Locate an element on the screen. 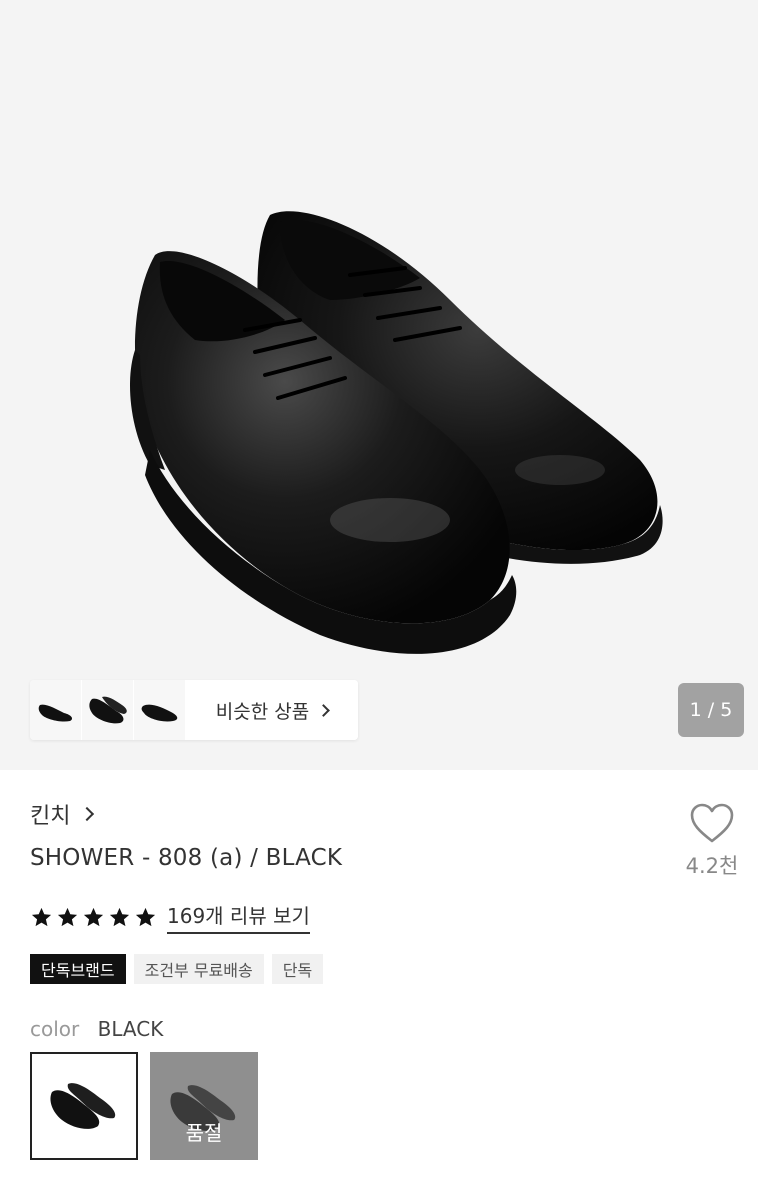 Image resolution: width=758 pixels, height=1200 pixels. badge-list: 단독브랜드 조건부 무료배송 단독 is located at coordinates (177, 969).